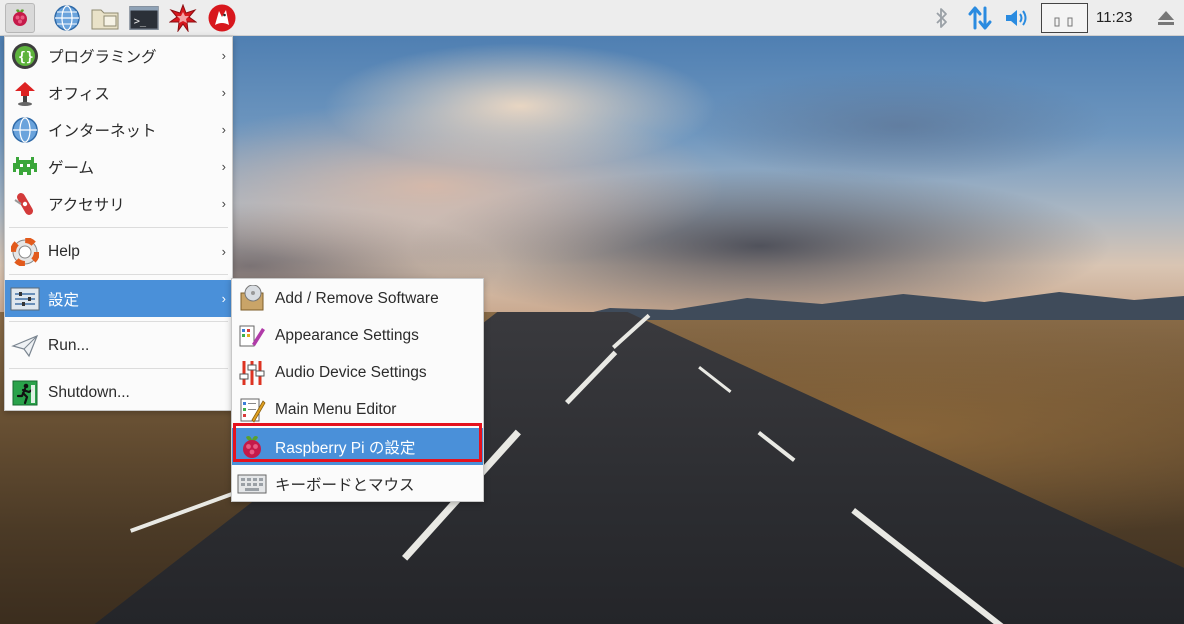 The image size is (1184, 624). Describe the element at coordinates (71, 168) in the screenshot. I see `menu-item-label: ゲーム` at that location.